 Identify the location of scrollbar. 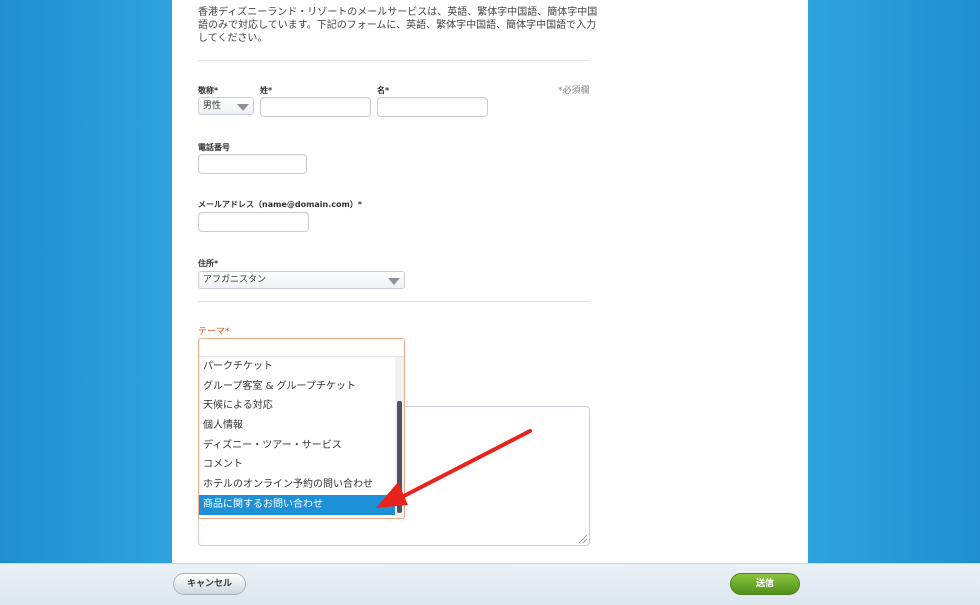
(399, 437).